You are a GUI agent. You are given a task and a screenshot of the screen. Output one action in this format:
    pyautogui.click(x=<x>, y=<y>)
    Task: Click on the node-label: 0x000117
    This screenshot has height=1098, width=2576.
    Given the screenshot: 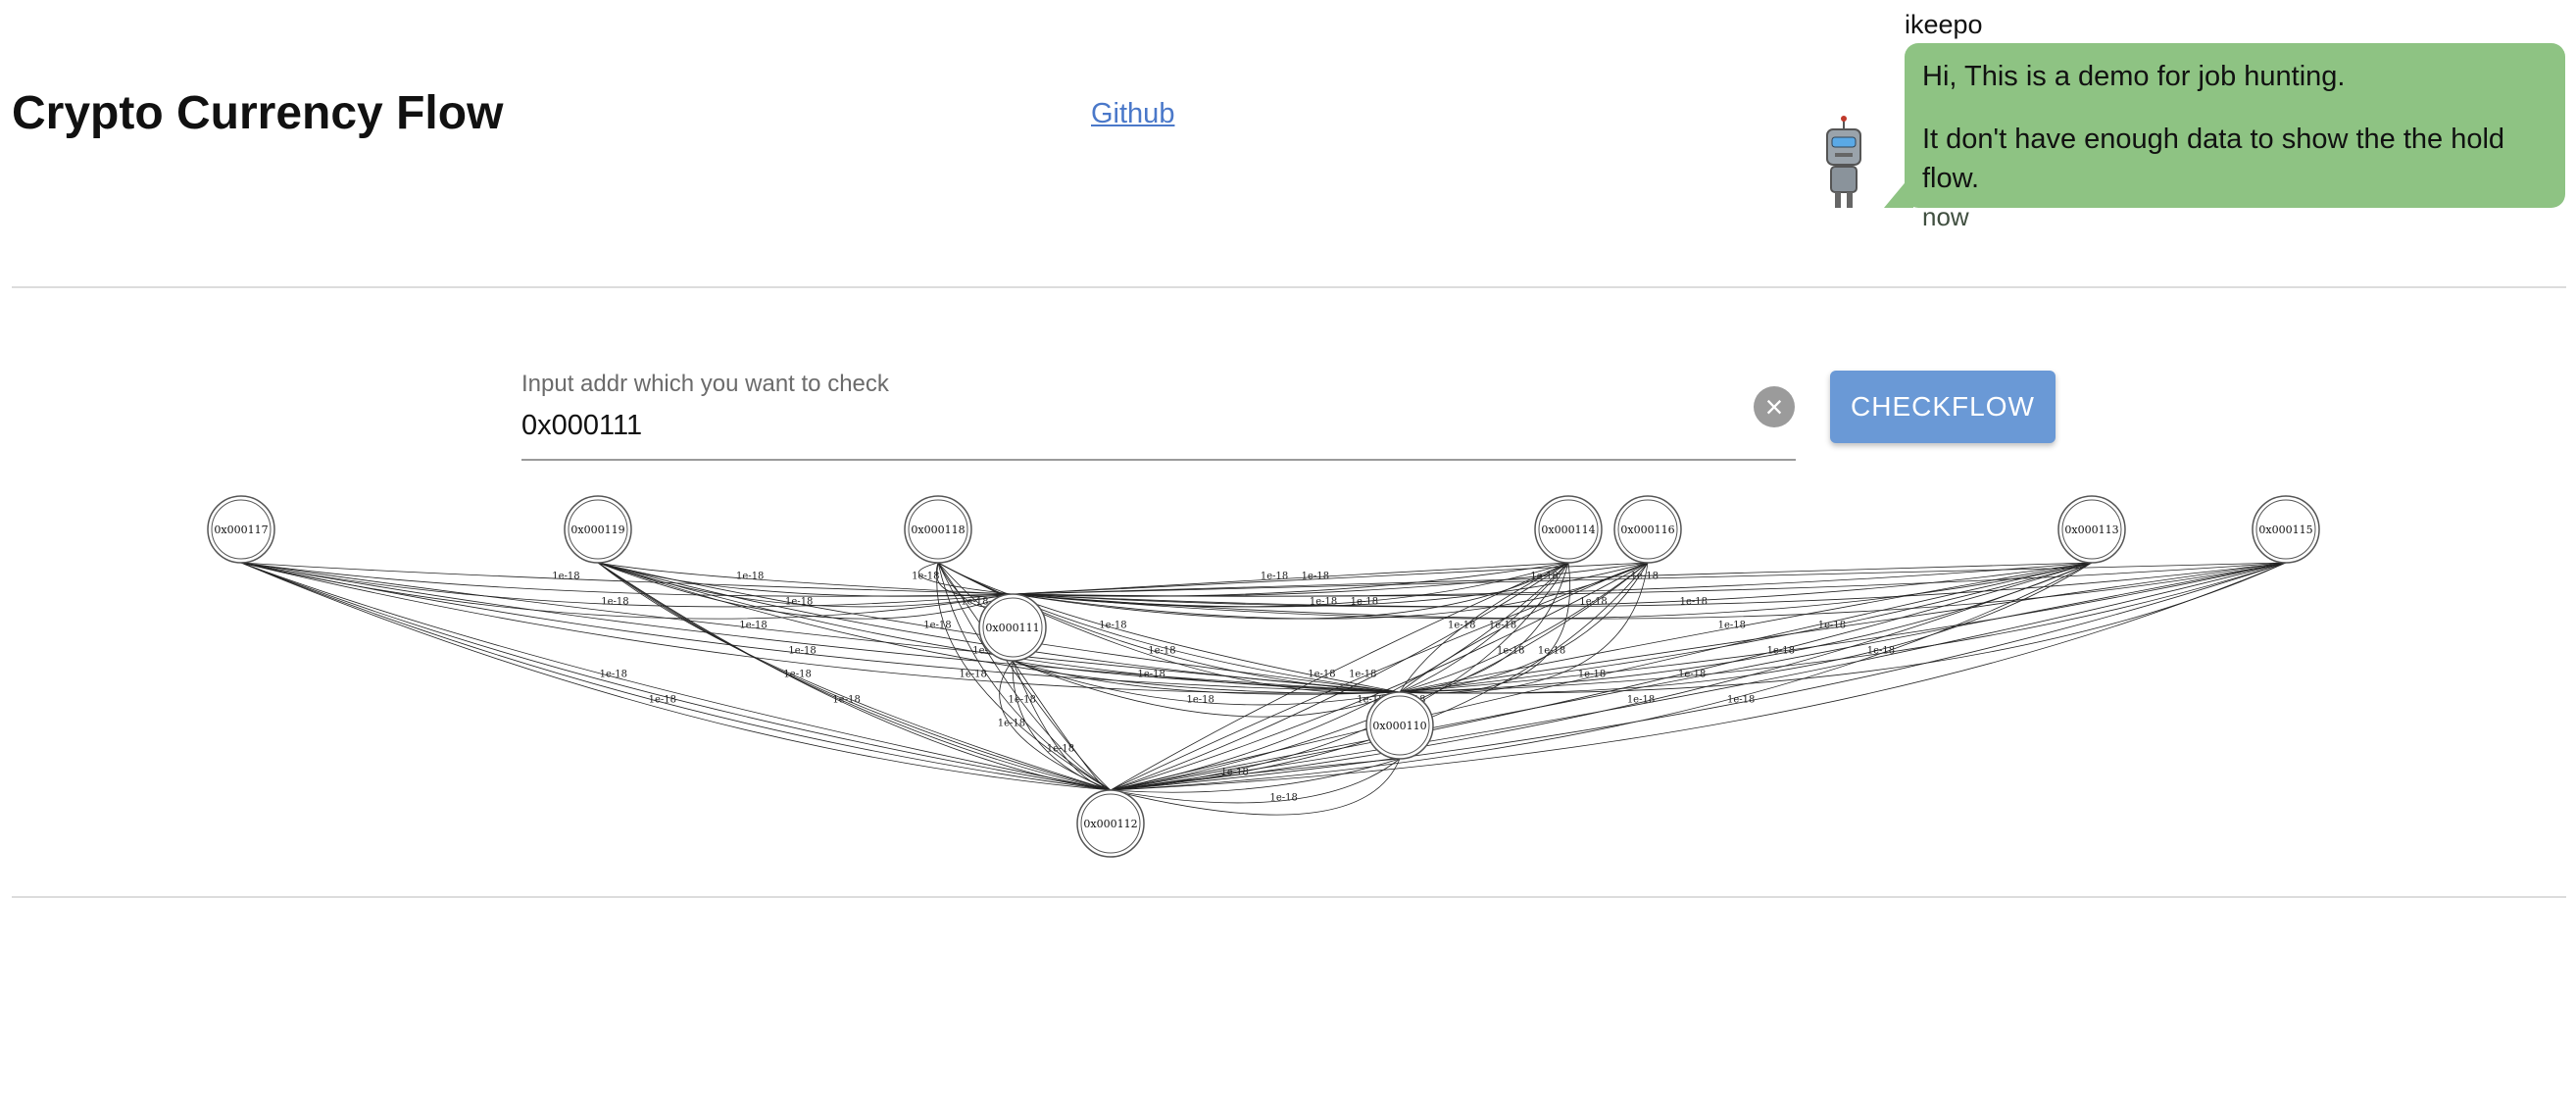 What is the action you would take?
    pyautogui.click(x=241, y=530)
    